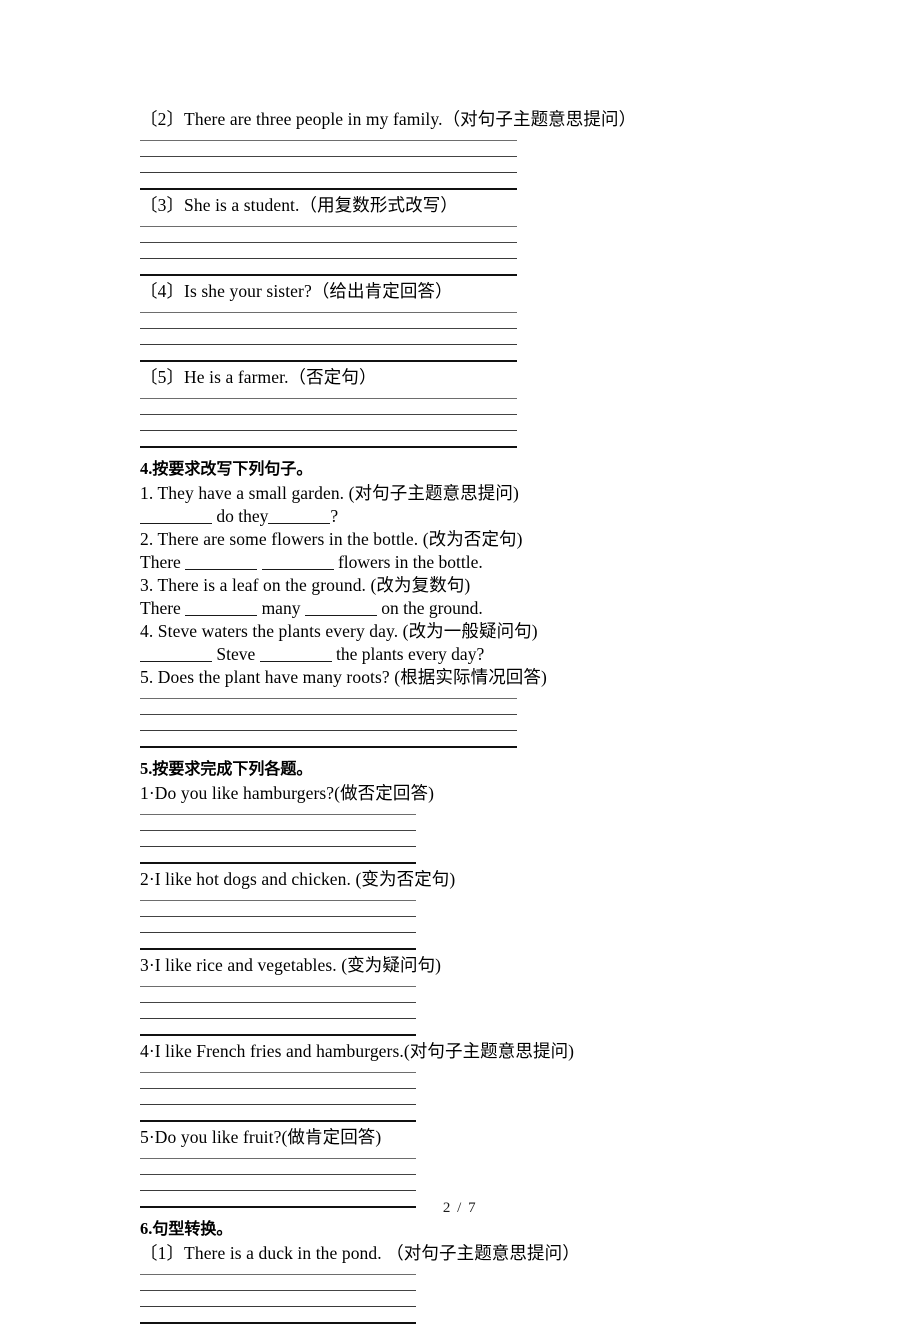  Describe the element at coordinates (334, 516) in the screenshot. I see `answer-text: ?` at that location.